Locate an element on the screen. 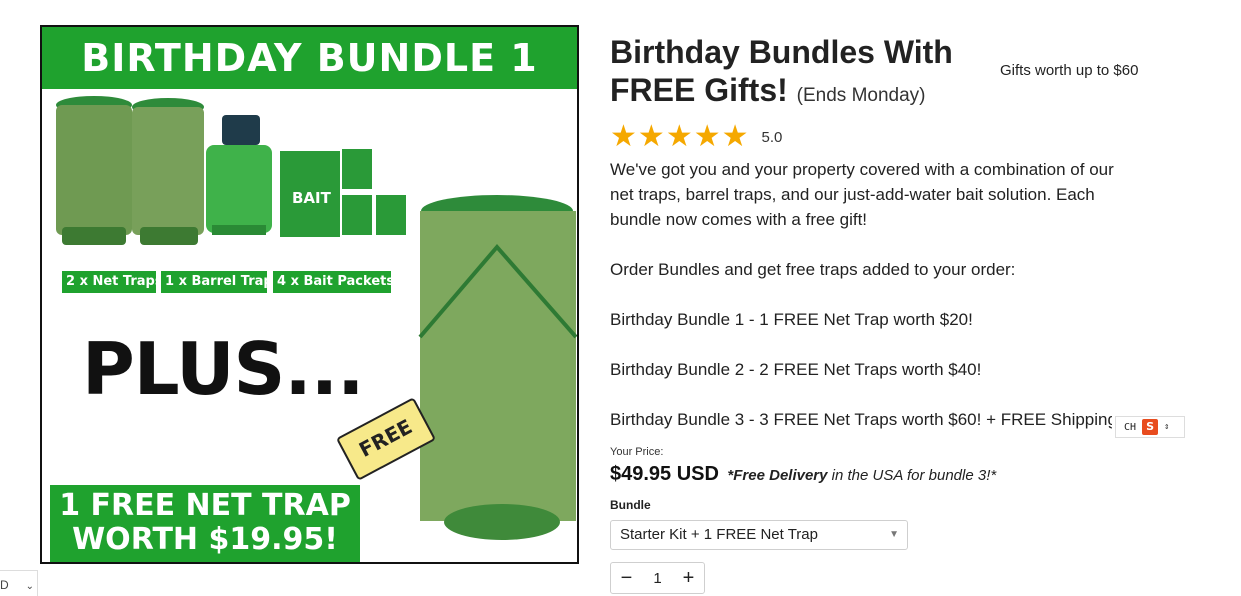  currency-selector: D ⌄ is located at coordinates (19, 583).